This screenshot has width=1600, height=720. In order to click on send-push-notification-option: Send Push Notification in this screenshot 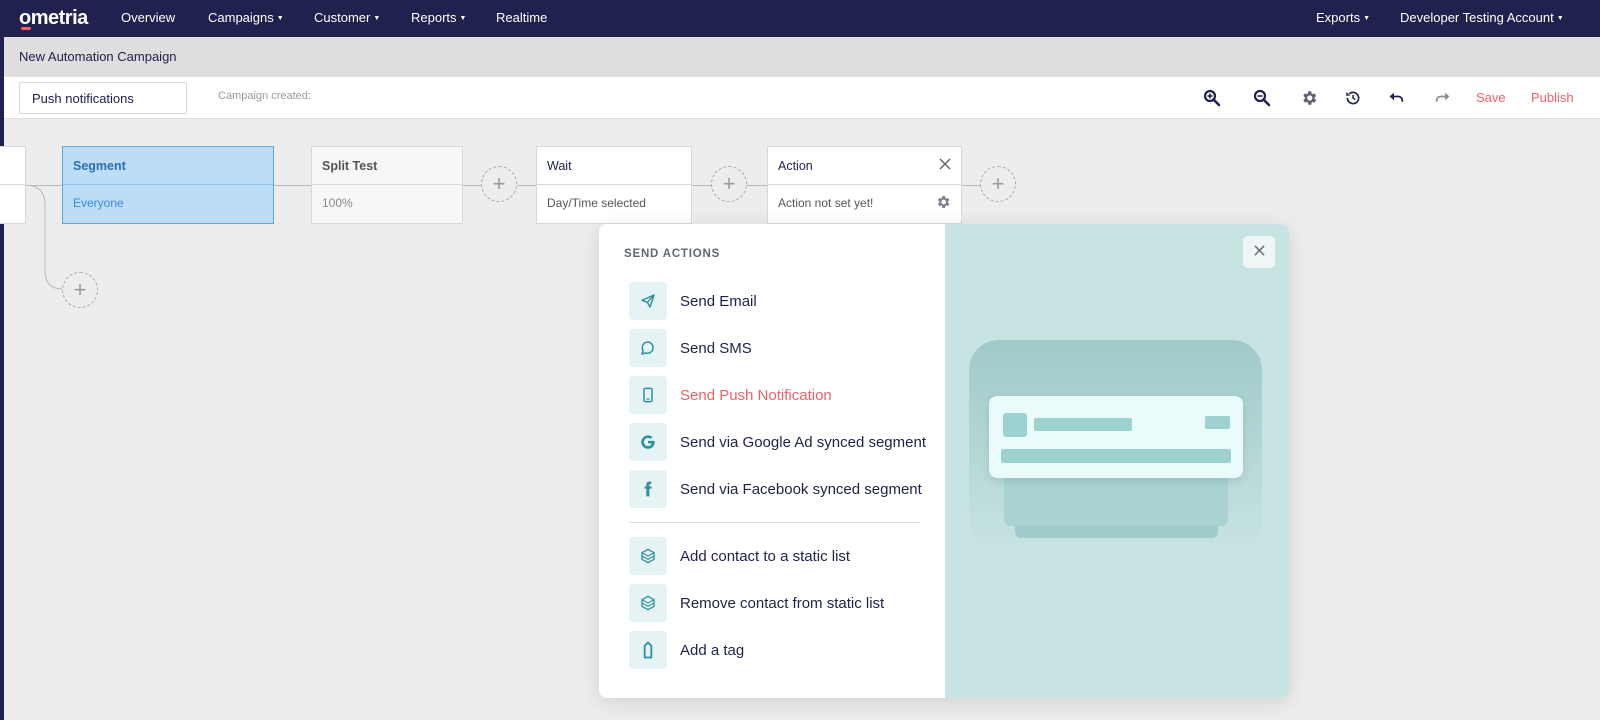, I will do `click(779, 395)`.